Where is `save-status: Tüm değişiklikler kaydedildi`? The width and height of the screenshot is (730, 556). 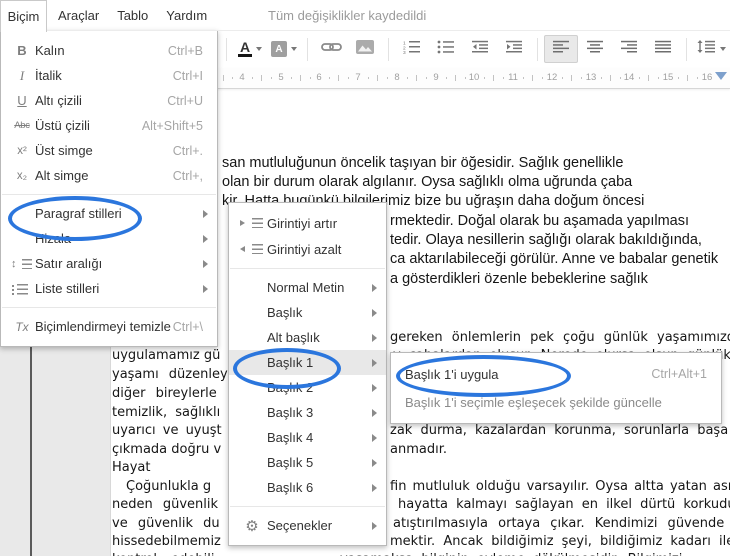 save-status: Tüm değişiklikler kaydedildi is located at coordinates (347, 15).